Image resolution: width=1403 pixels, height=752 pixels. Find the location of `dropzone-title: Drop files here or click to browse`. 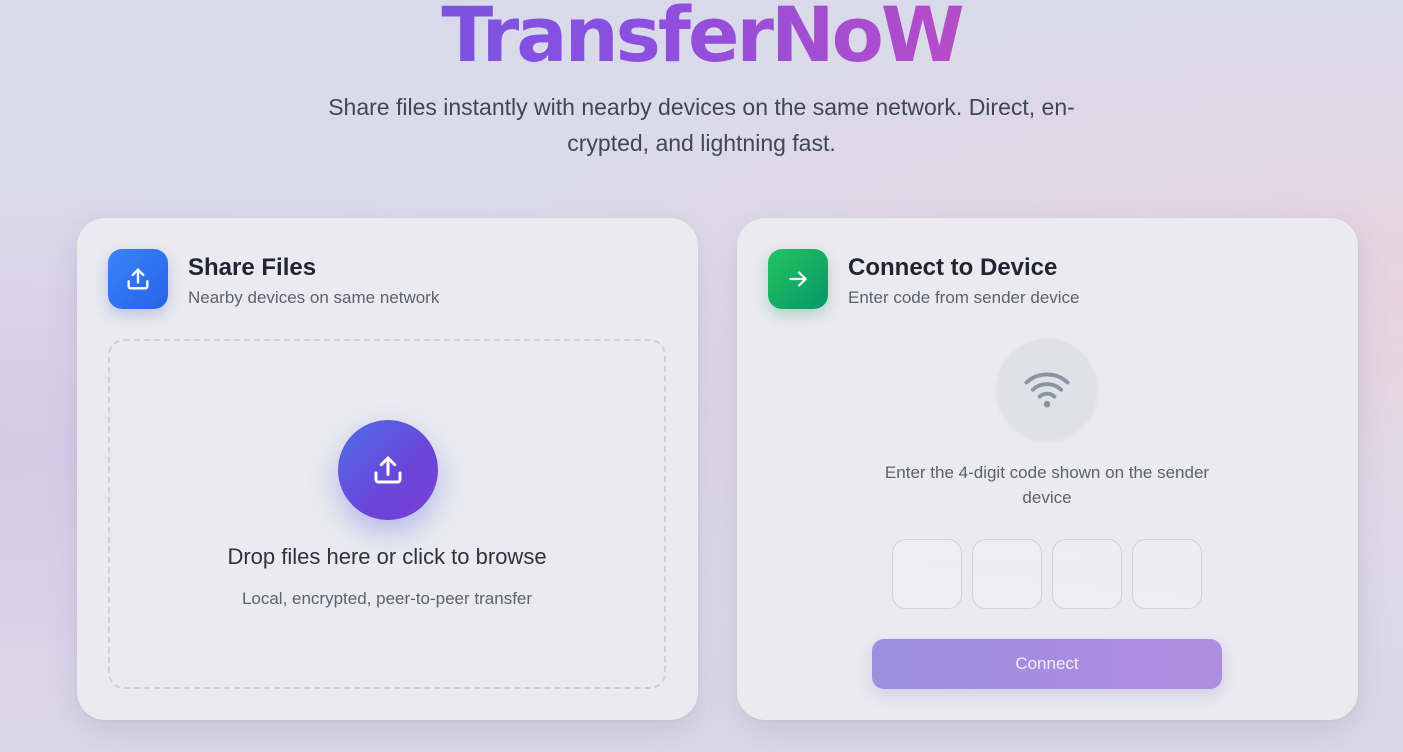

dropzone-title: Drop files here or click to browse is located at coordinates (387, 556).